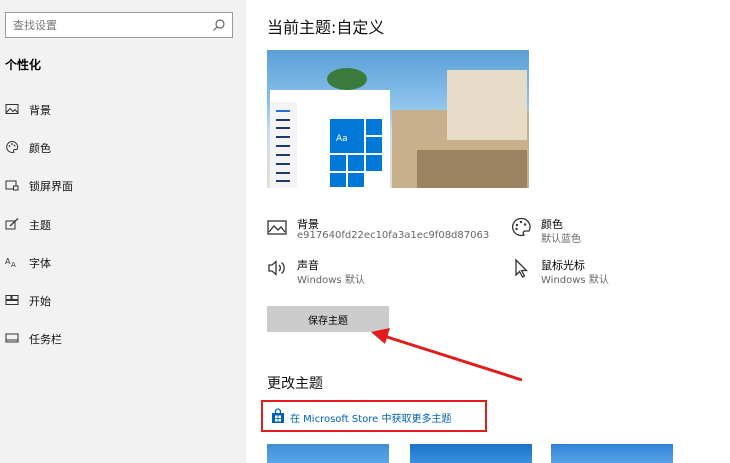  Describe the element at coordinates (123, 262) in the screenshot. I see `sidebar-item-fonts: A A 字体` at that location.